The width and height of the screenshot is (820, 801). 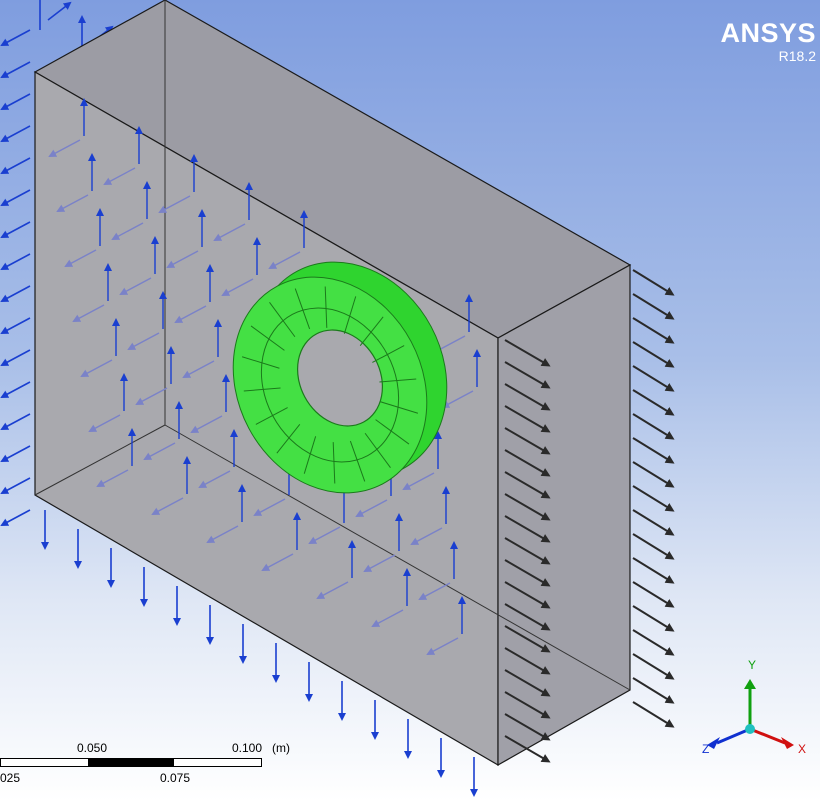 I want to click on x-axis-icon, so click(x=767, y=736).